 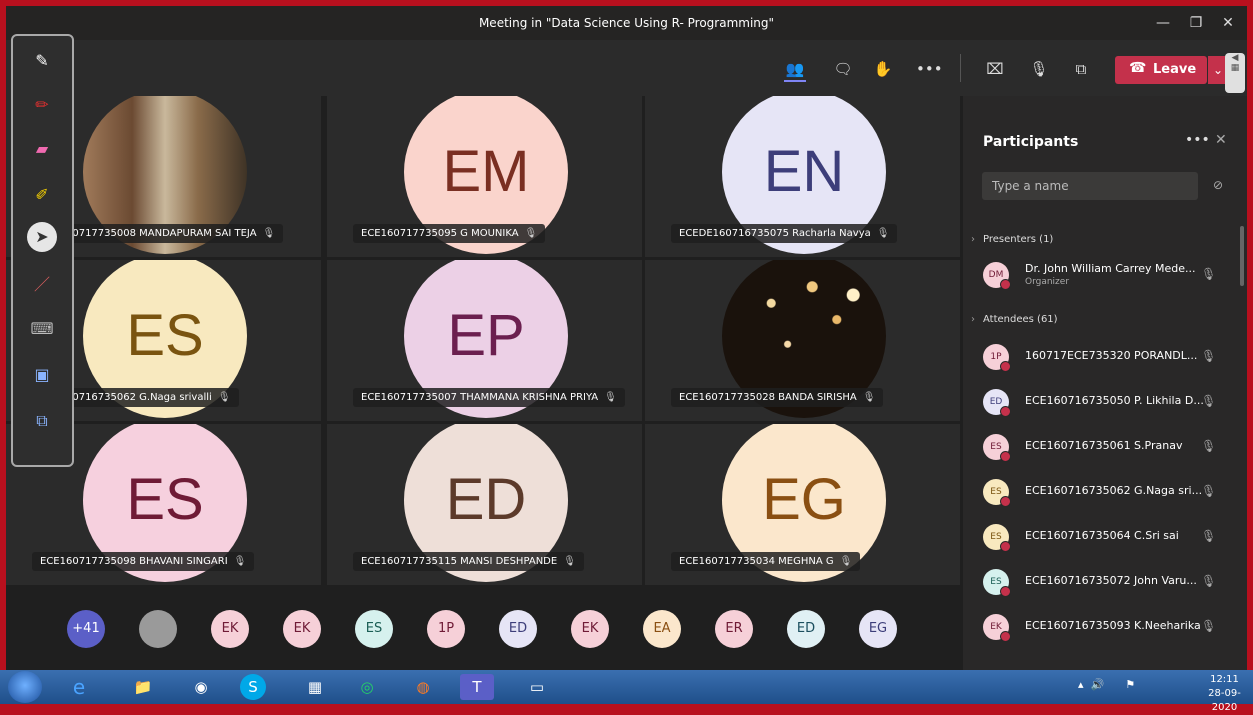 I want to click on panel-scrollbar, so click(x=1242, y=256).